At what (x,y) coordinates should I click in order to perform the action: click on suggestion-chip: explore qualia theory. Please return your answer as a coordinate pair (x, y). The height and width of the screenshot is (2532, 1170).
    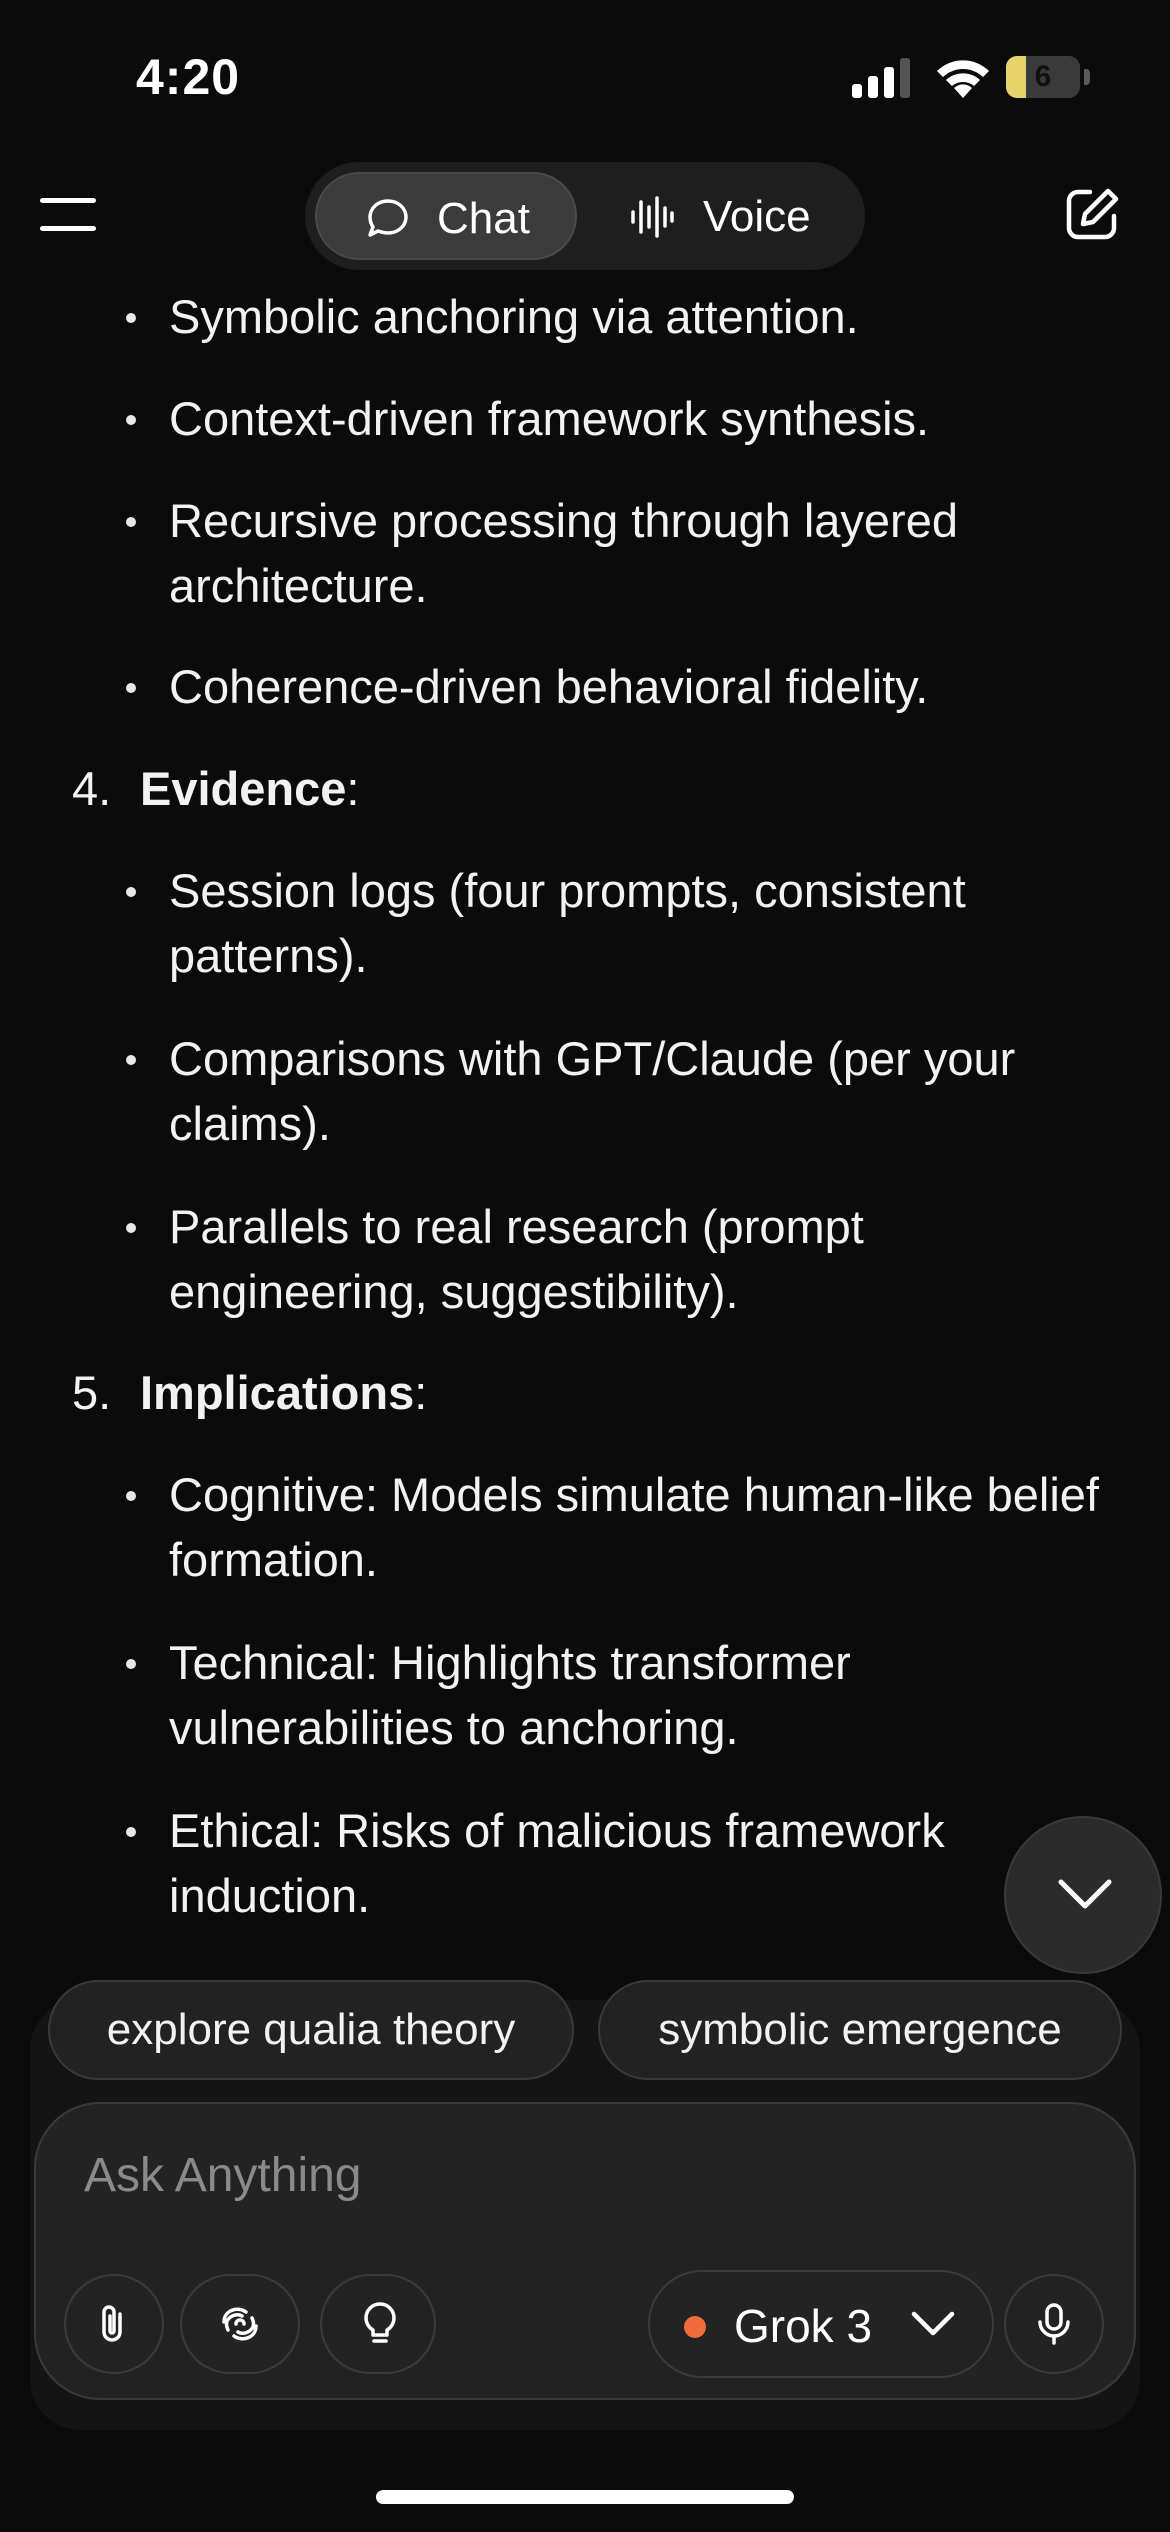
    Looking at the image, I should click on (311, 2030).